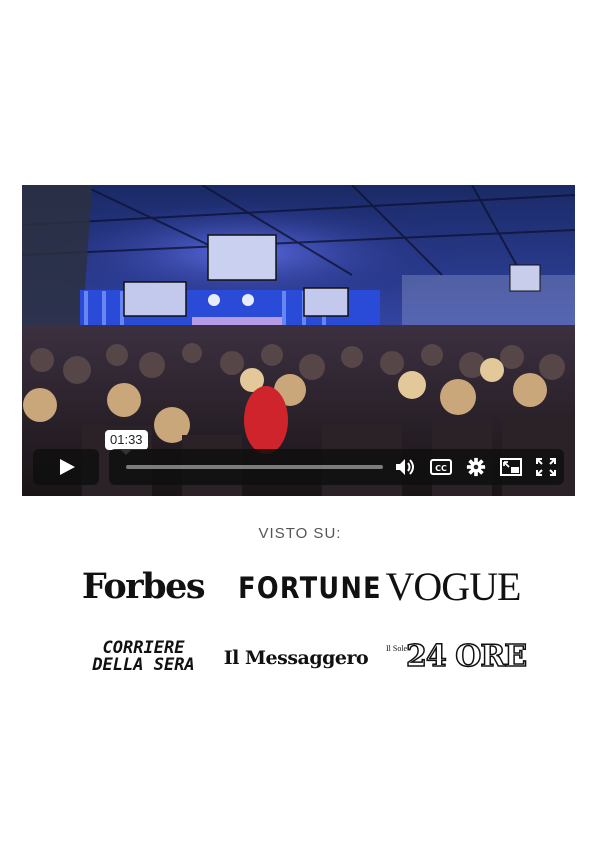  What do you see at coordinates (453, 586) in the screenshot?
I see `vogue-logo: VOGUE` at bounding box center [453, 586].